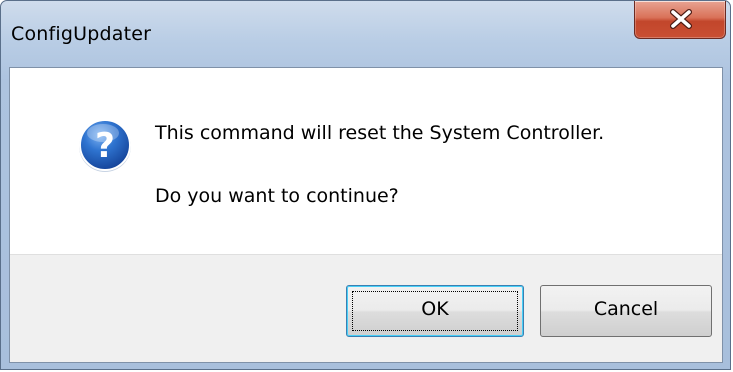 Image resolution: width=733 pixels, height=372 pixels. I want to click on question-icon: ?, so click(105, 145).